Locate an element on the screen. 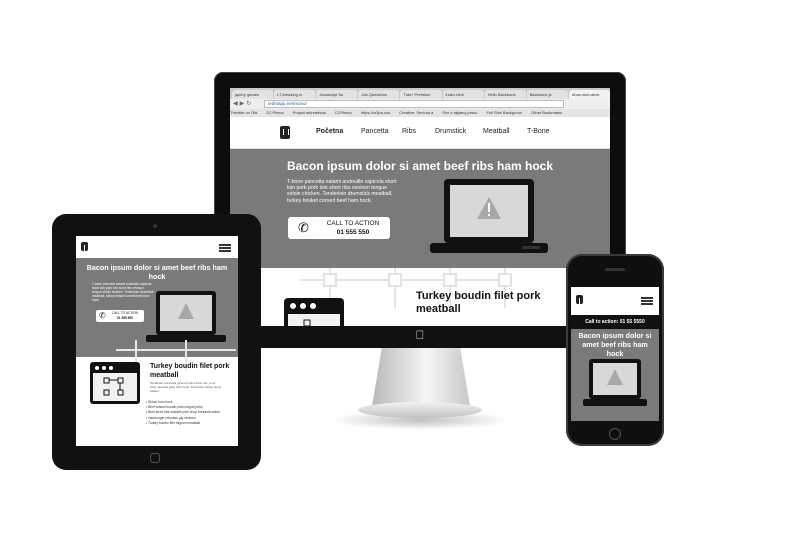 The image size is (800, 556). phone-menu-icon is located at coordinates (647, 301).